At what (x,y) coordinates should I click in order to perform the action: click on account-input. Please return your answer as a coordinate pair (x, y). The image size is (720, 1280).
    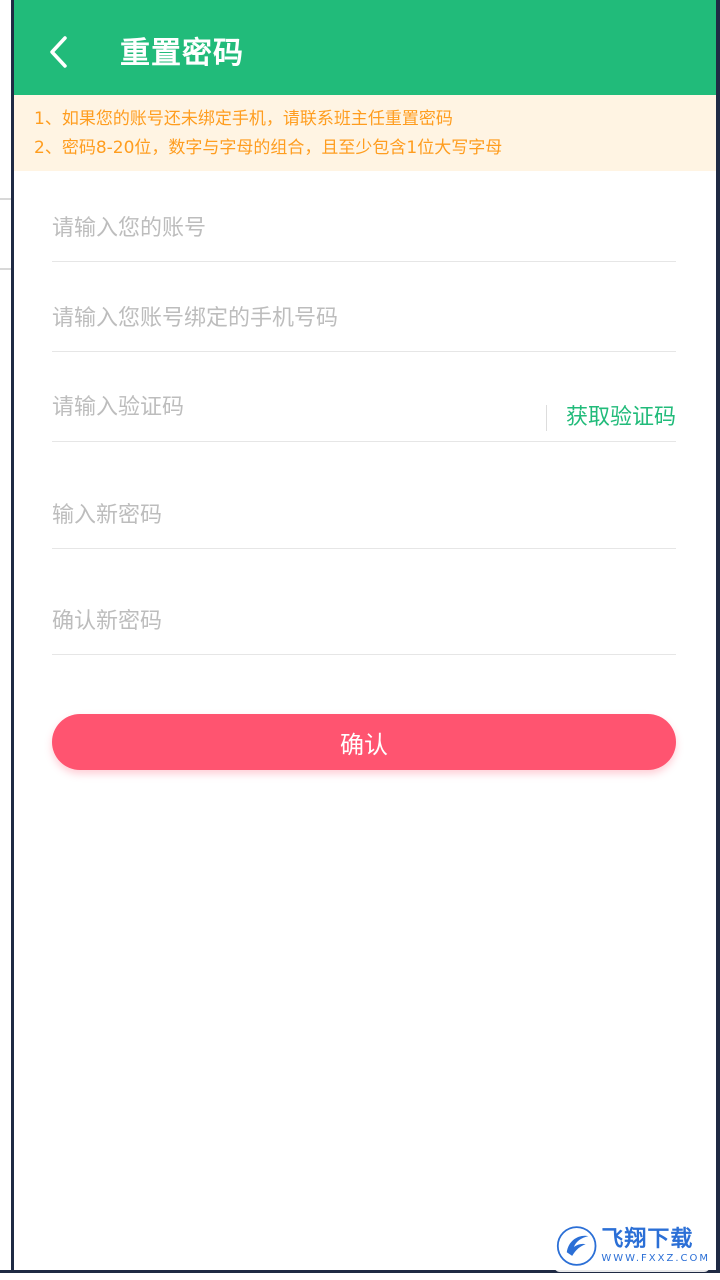
    Looking at the image, I should click on (364, 228).